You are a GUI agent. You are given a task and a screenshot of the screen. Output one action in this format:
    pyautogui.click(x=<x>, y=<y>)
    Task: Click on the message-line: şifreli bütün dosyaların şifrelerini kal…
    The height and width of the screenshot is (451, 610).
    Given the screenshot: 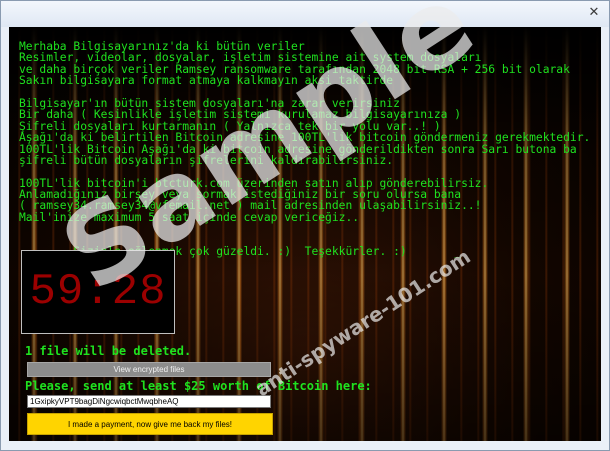 What is the action you would take?
    pyautogui.click(x=206, y=160)
    